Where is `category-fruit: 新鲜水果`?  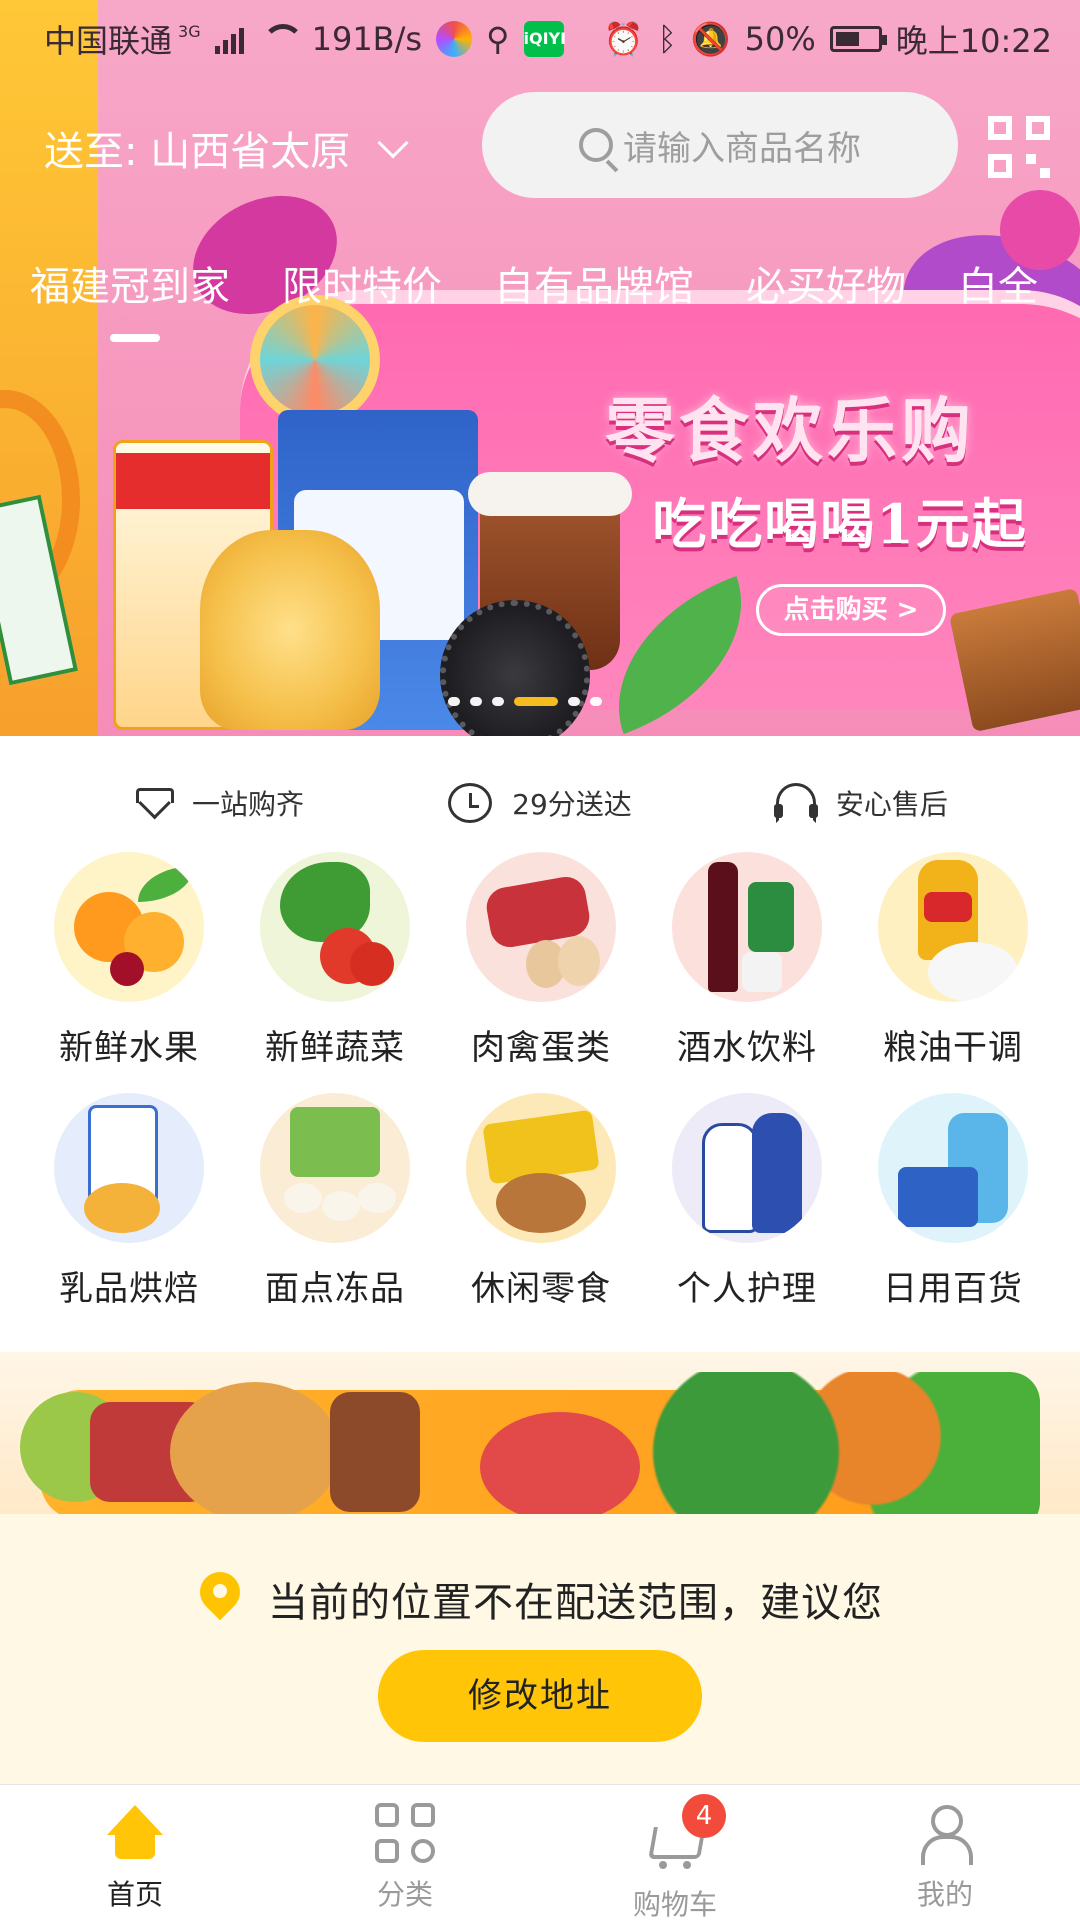 category-fruit: 新鲜水果 is located at coordinates (129, 960).